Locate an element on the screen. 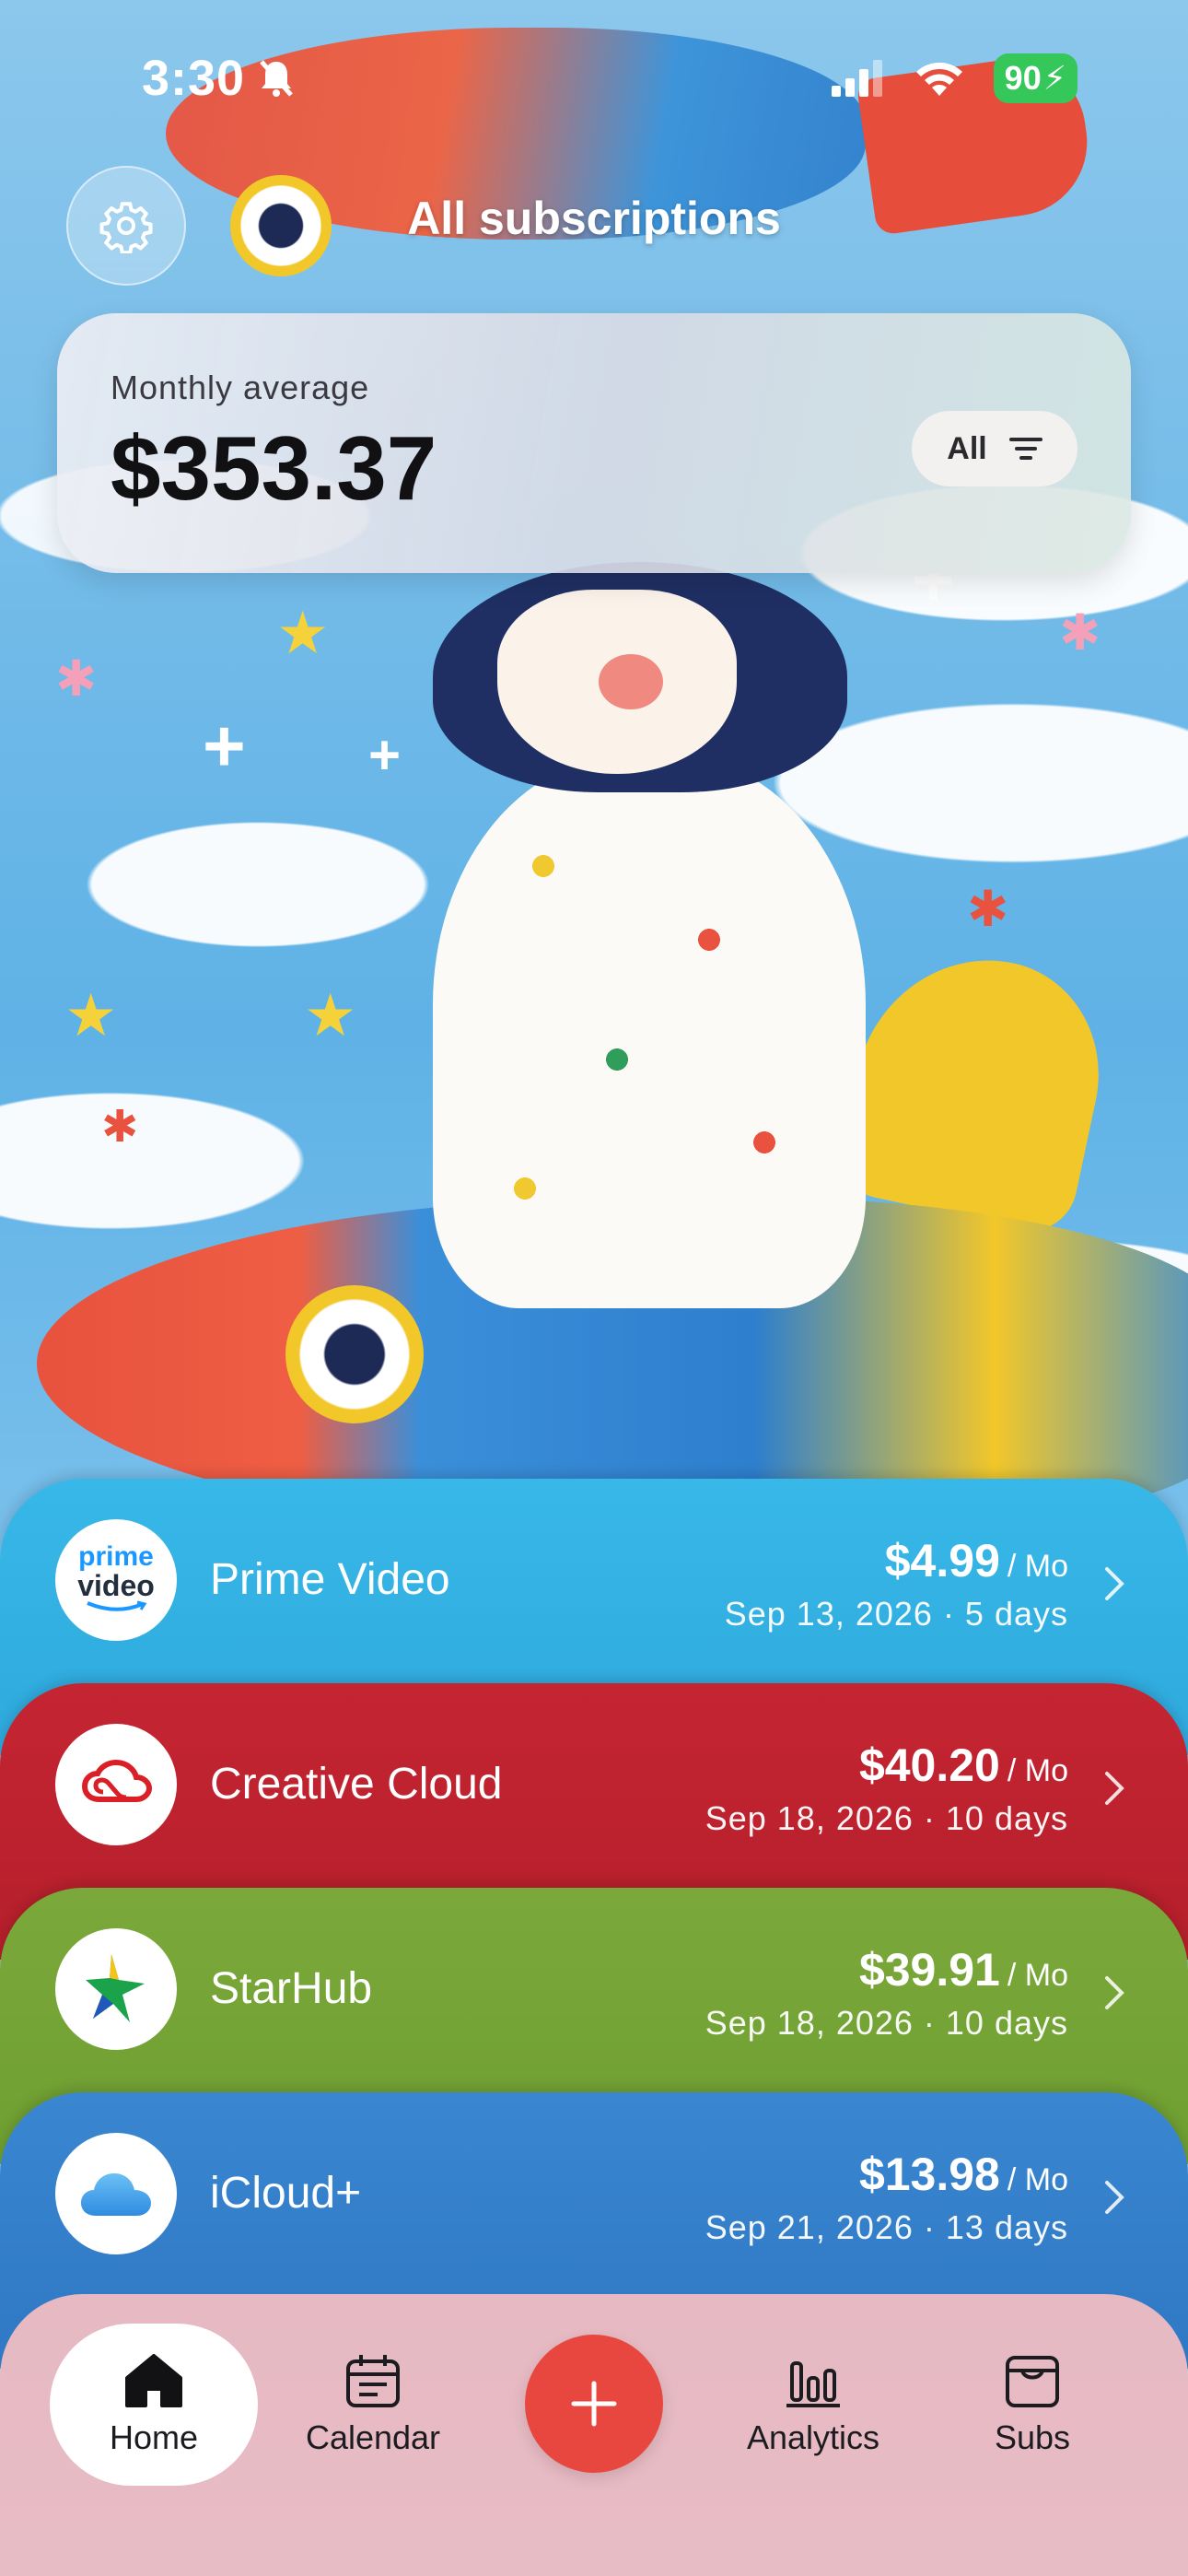 The height and width of the screenshot is (2576, 1188). calendar-icon is located at coordinates (373, 2381).